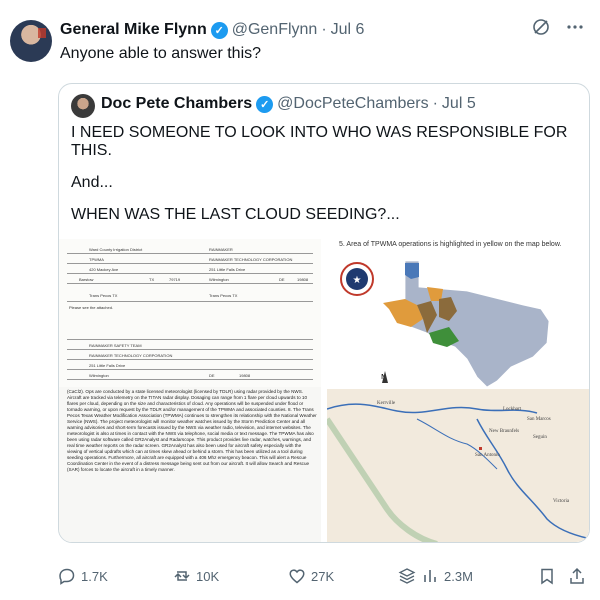 This screenshot has width=600, height=600. What do you see at coordinates (386, 403) in the screenshot?
I see `place-label: Kerrville` at bounding box center [386, 403].